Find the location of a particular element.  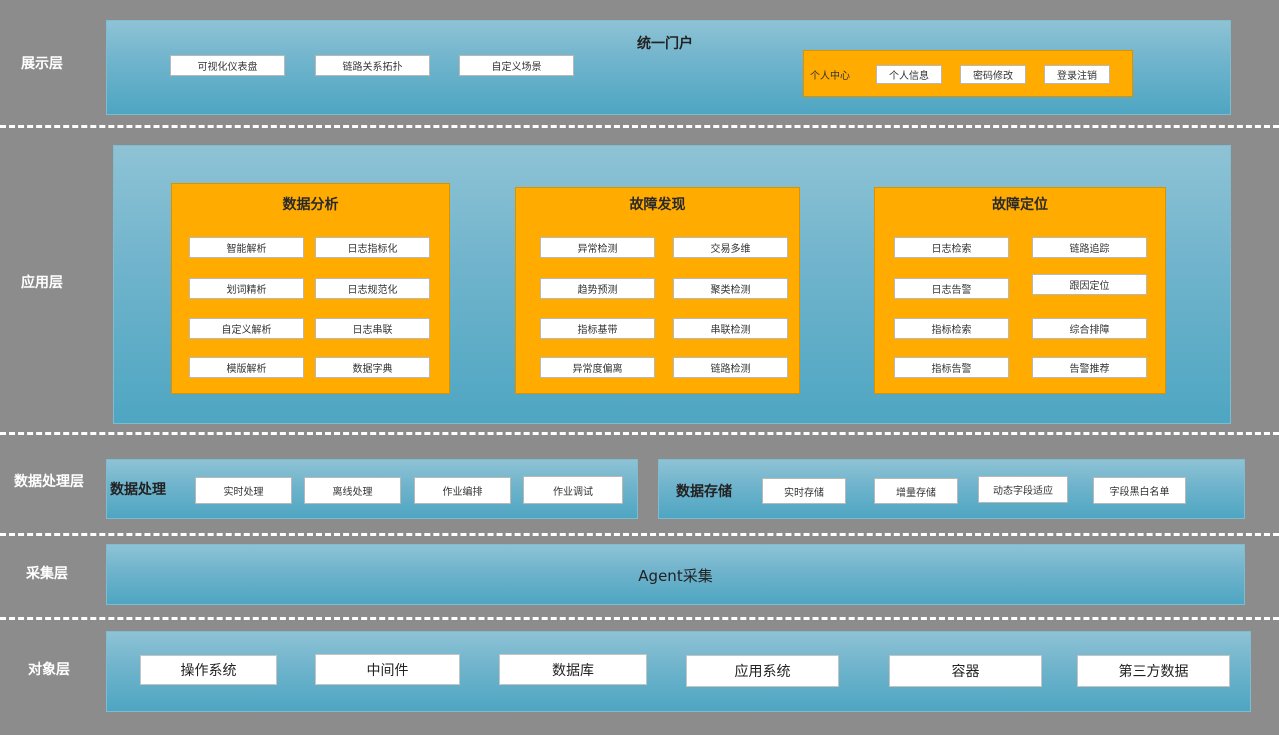

personal-info-button: 个人信息 is located at coordinates (909, 74).